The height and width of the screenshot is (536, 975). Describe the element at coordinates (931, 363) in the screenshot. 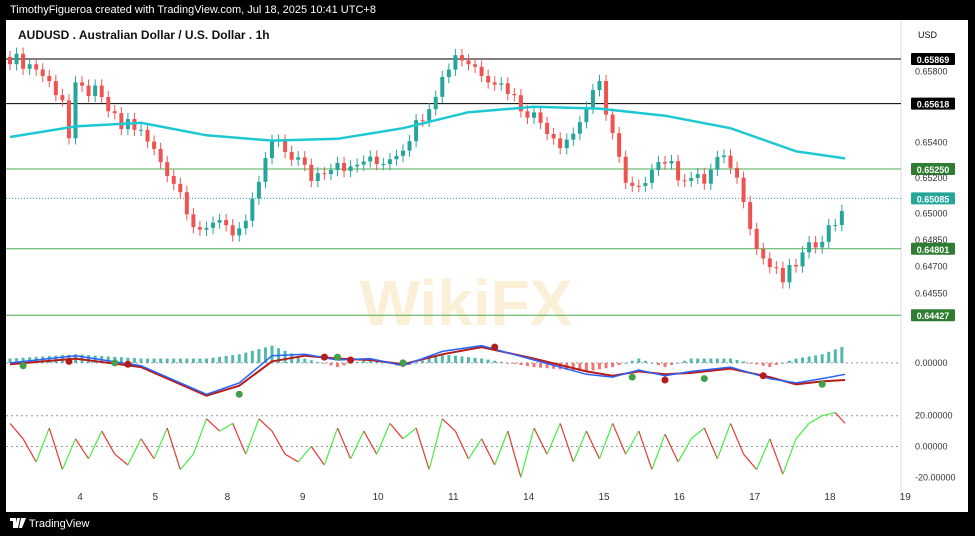

I see `macd-tick-label: 0.00000` at that location.